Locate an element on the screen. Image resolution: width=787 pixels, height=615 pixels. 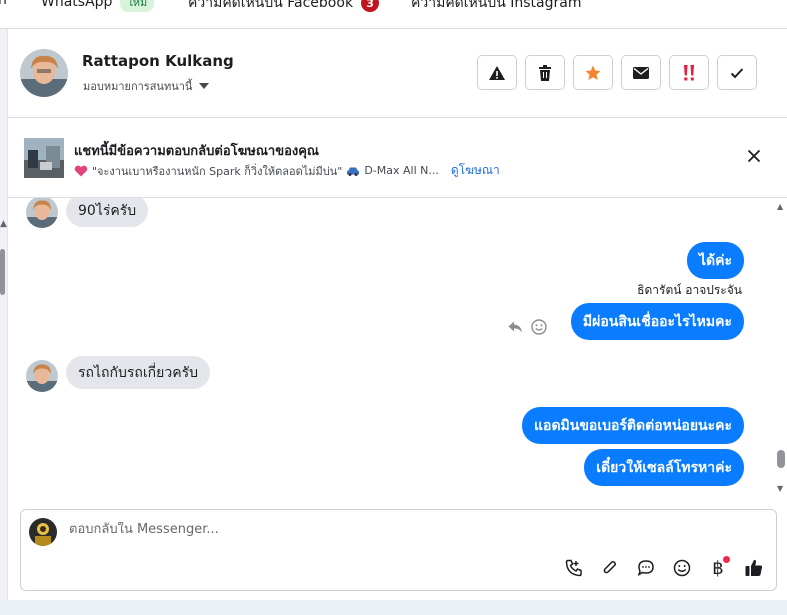
attach-button is located at coordinates (610, 568).